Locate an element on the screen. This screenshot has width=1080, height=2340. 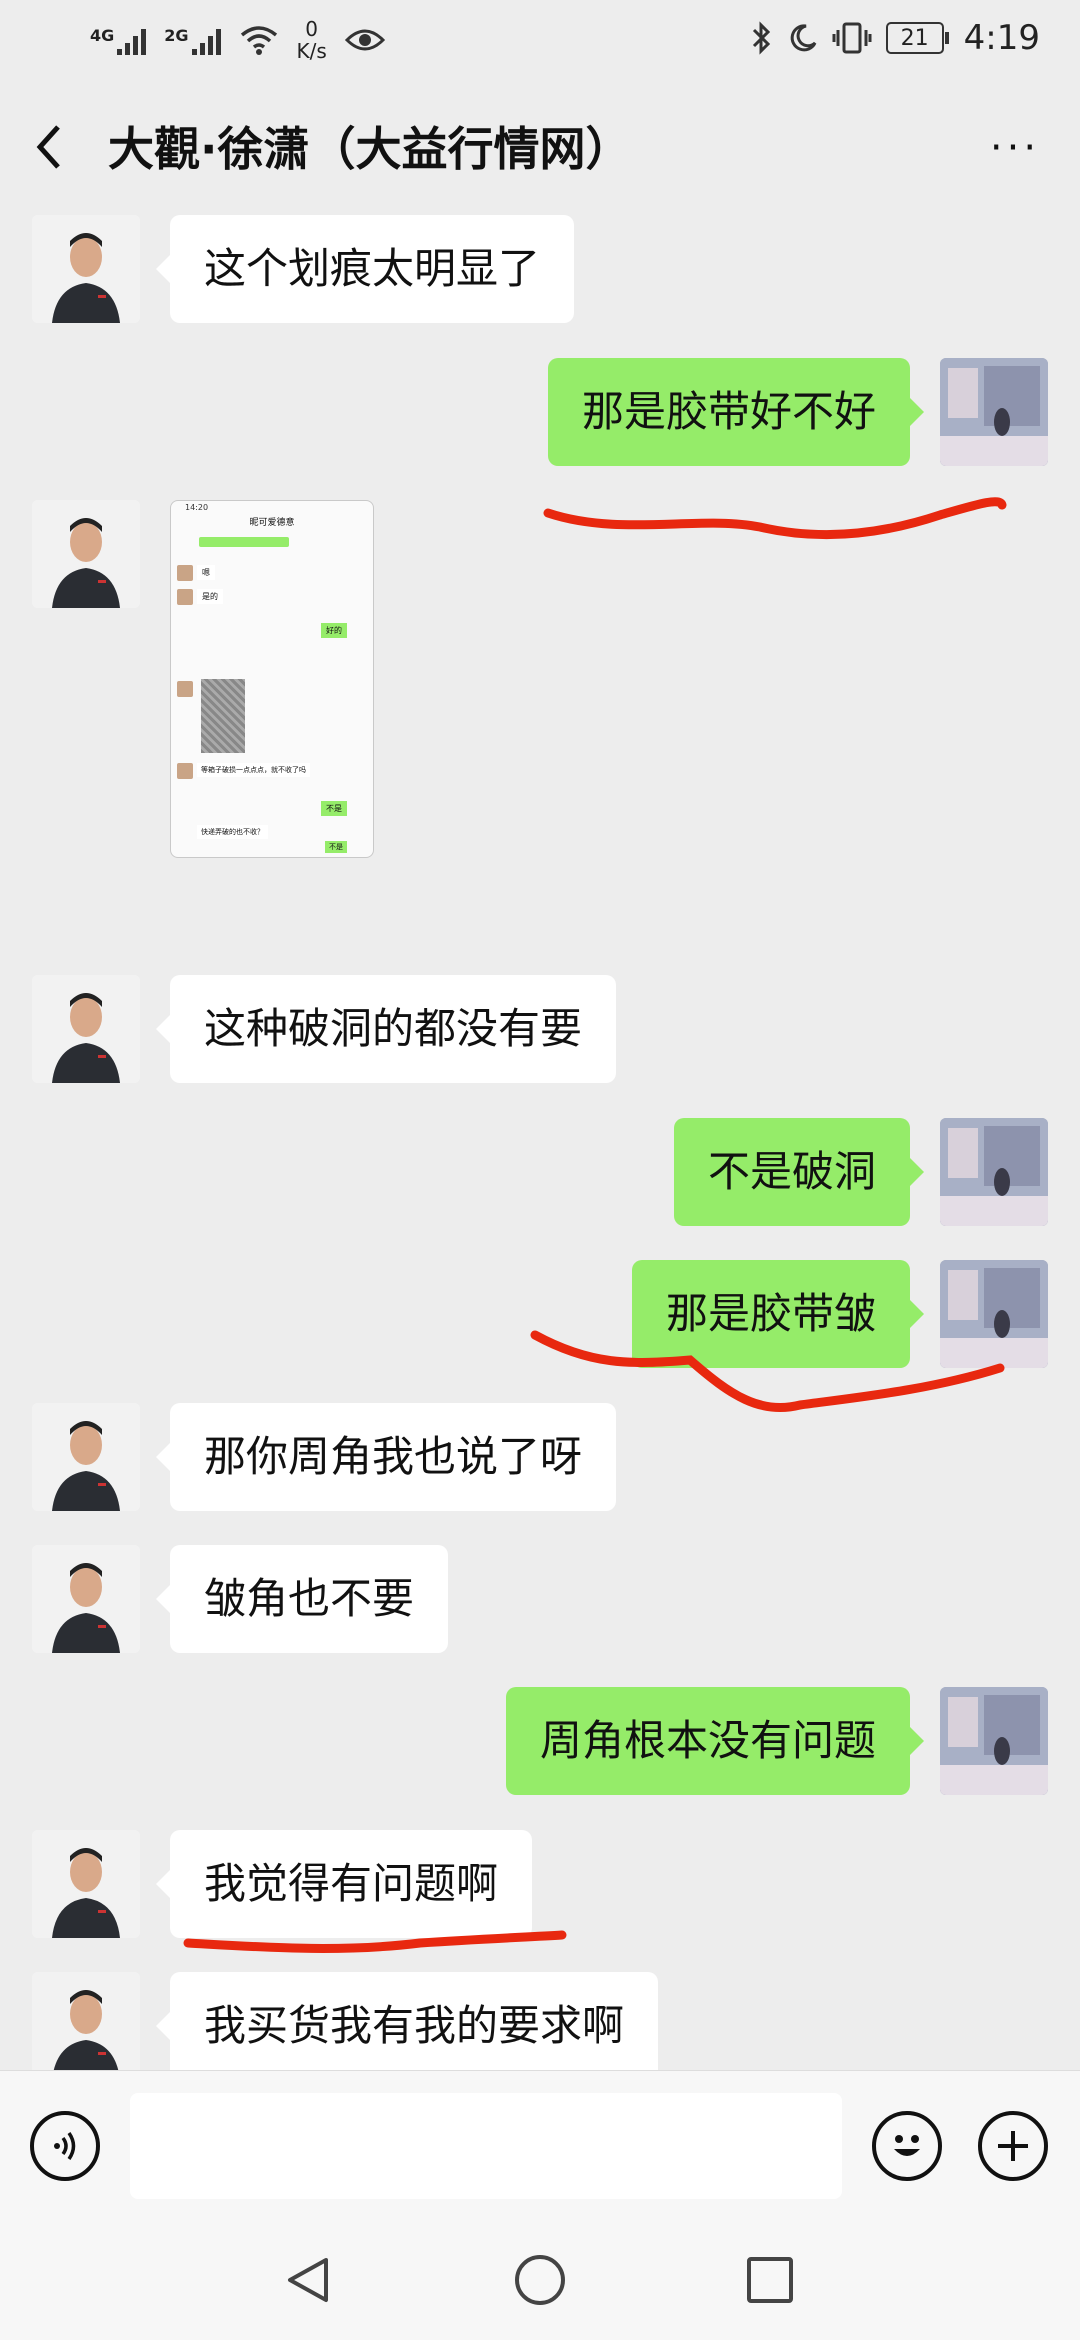
back-arrow-icon is located at coordinates (48, 147).